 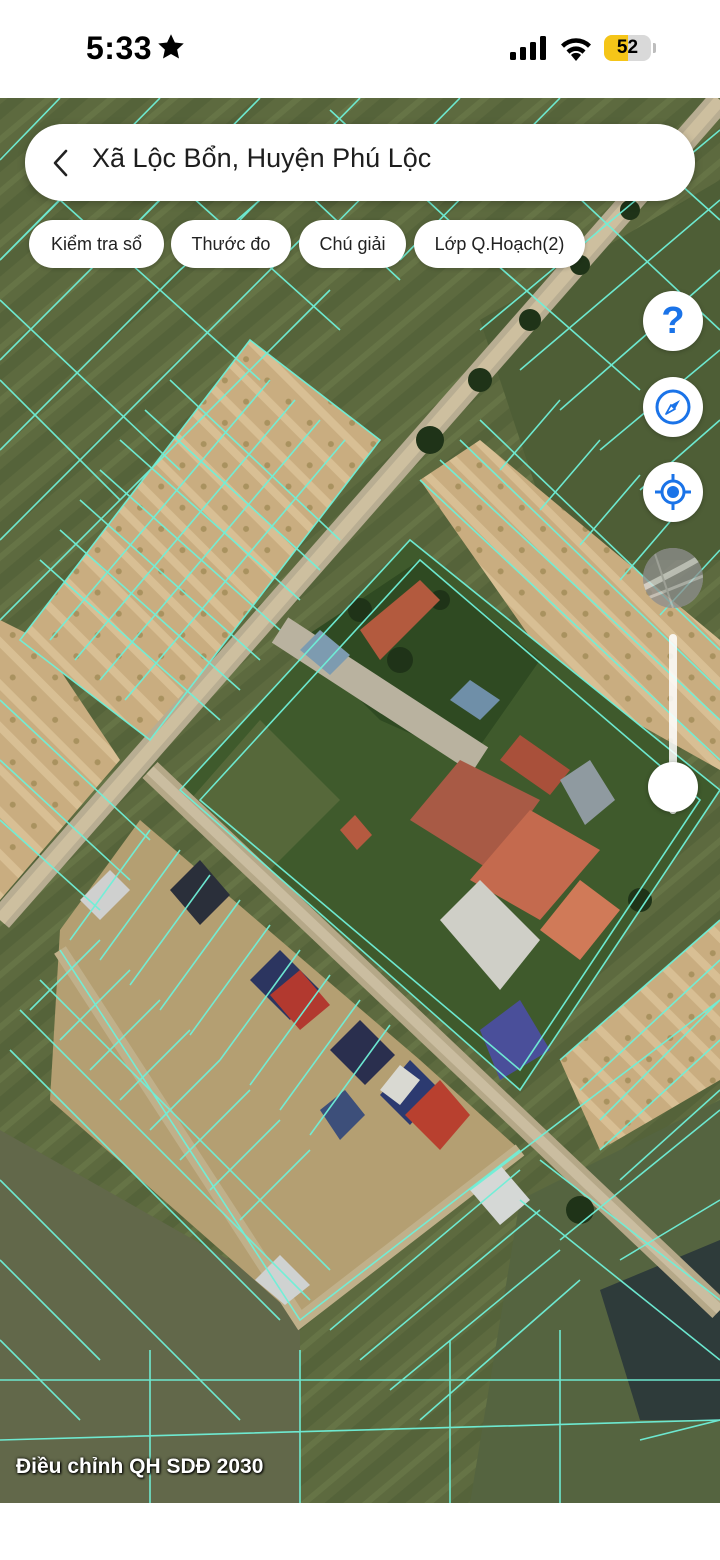 I want to click on location-title: Xã Lộc Bổn, Huyện Phú Lộc, so click(x=261, y=158).